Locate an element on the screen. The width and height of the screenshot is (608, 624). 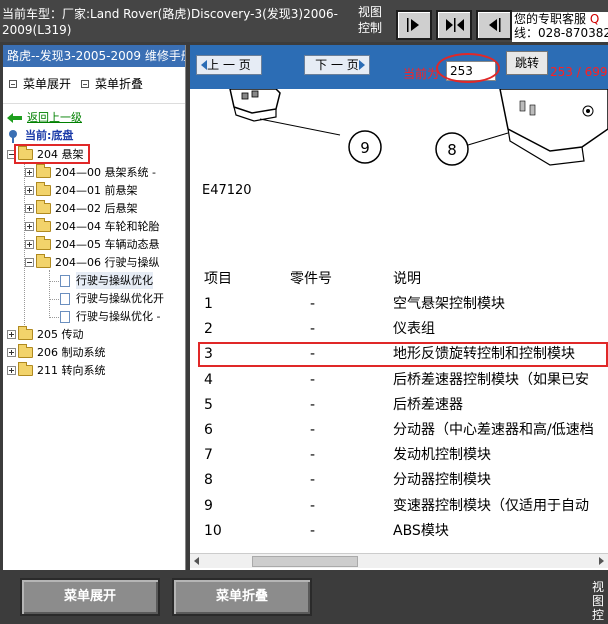
table-row: 4 - 后桥差速器控制模块（如果已安 is located at coordinates (399, 380).